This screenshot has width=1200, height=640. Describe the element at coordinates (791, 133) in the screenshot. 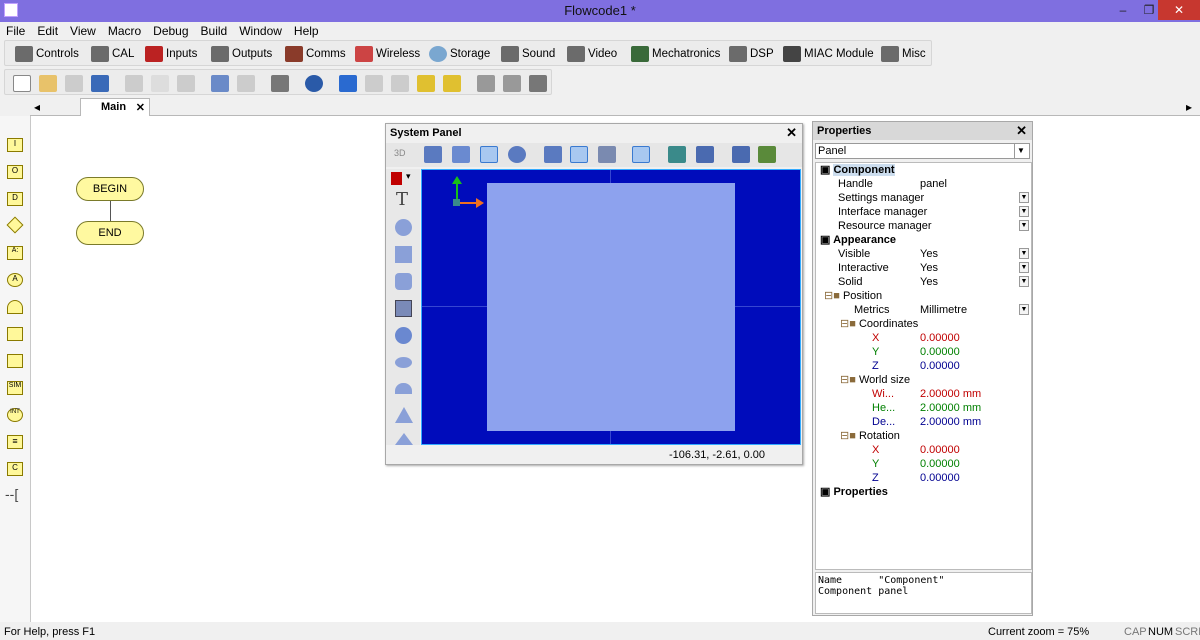

I see `system-panel-close-icon: ✕` at that location.